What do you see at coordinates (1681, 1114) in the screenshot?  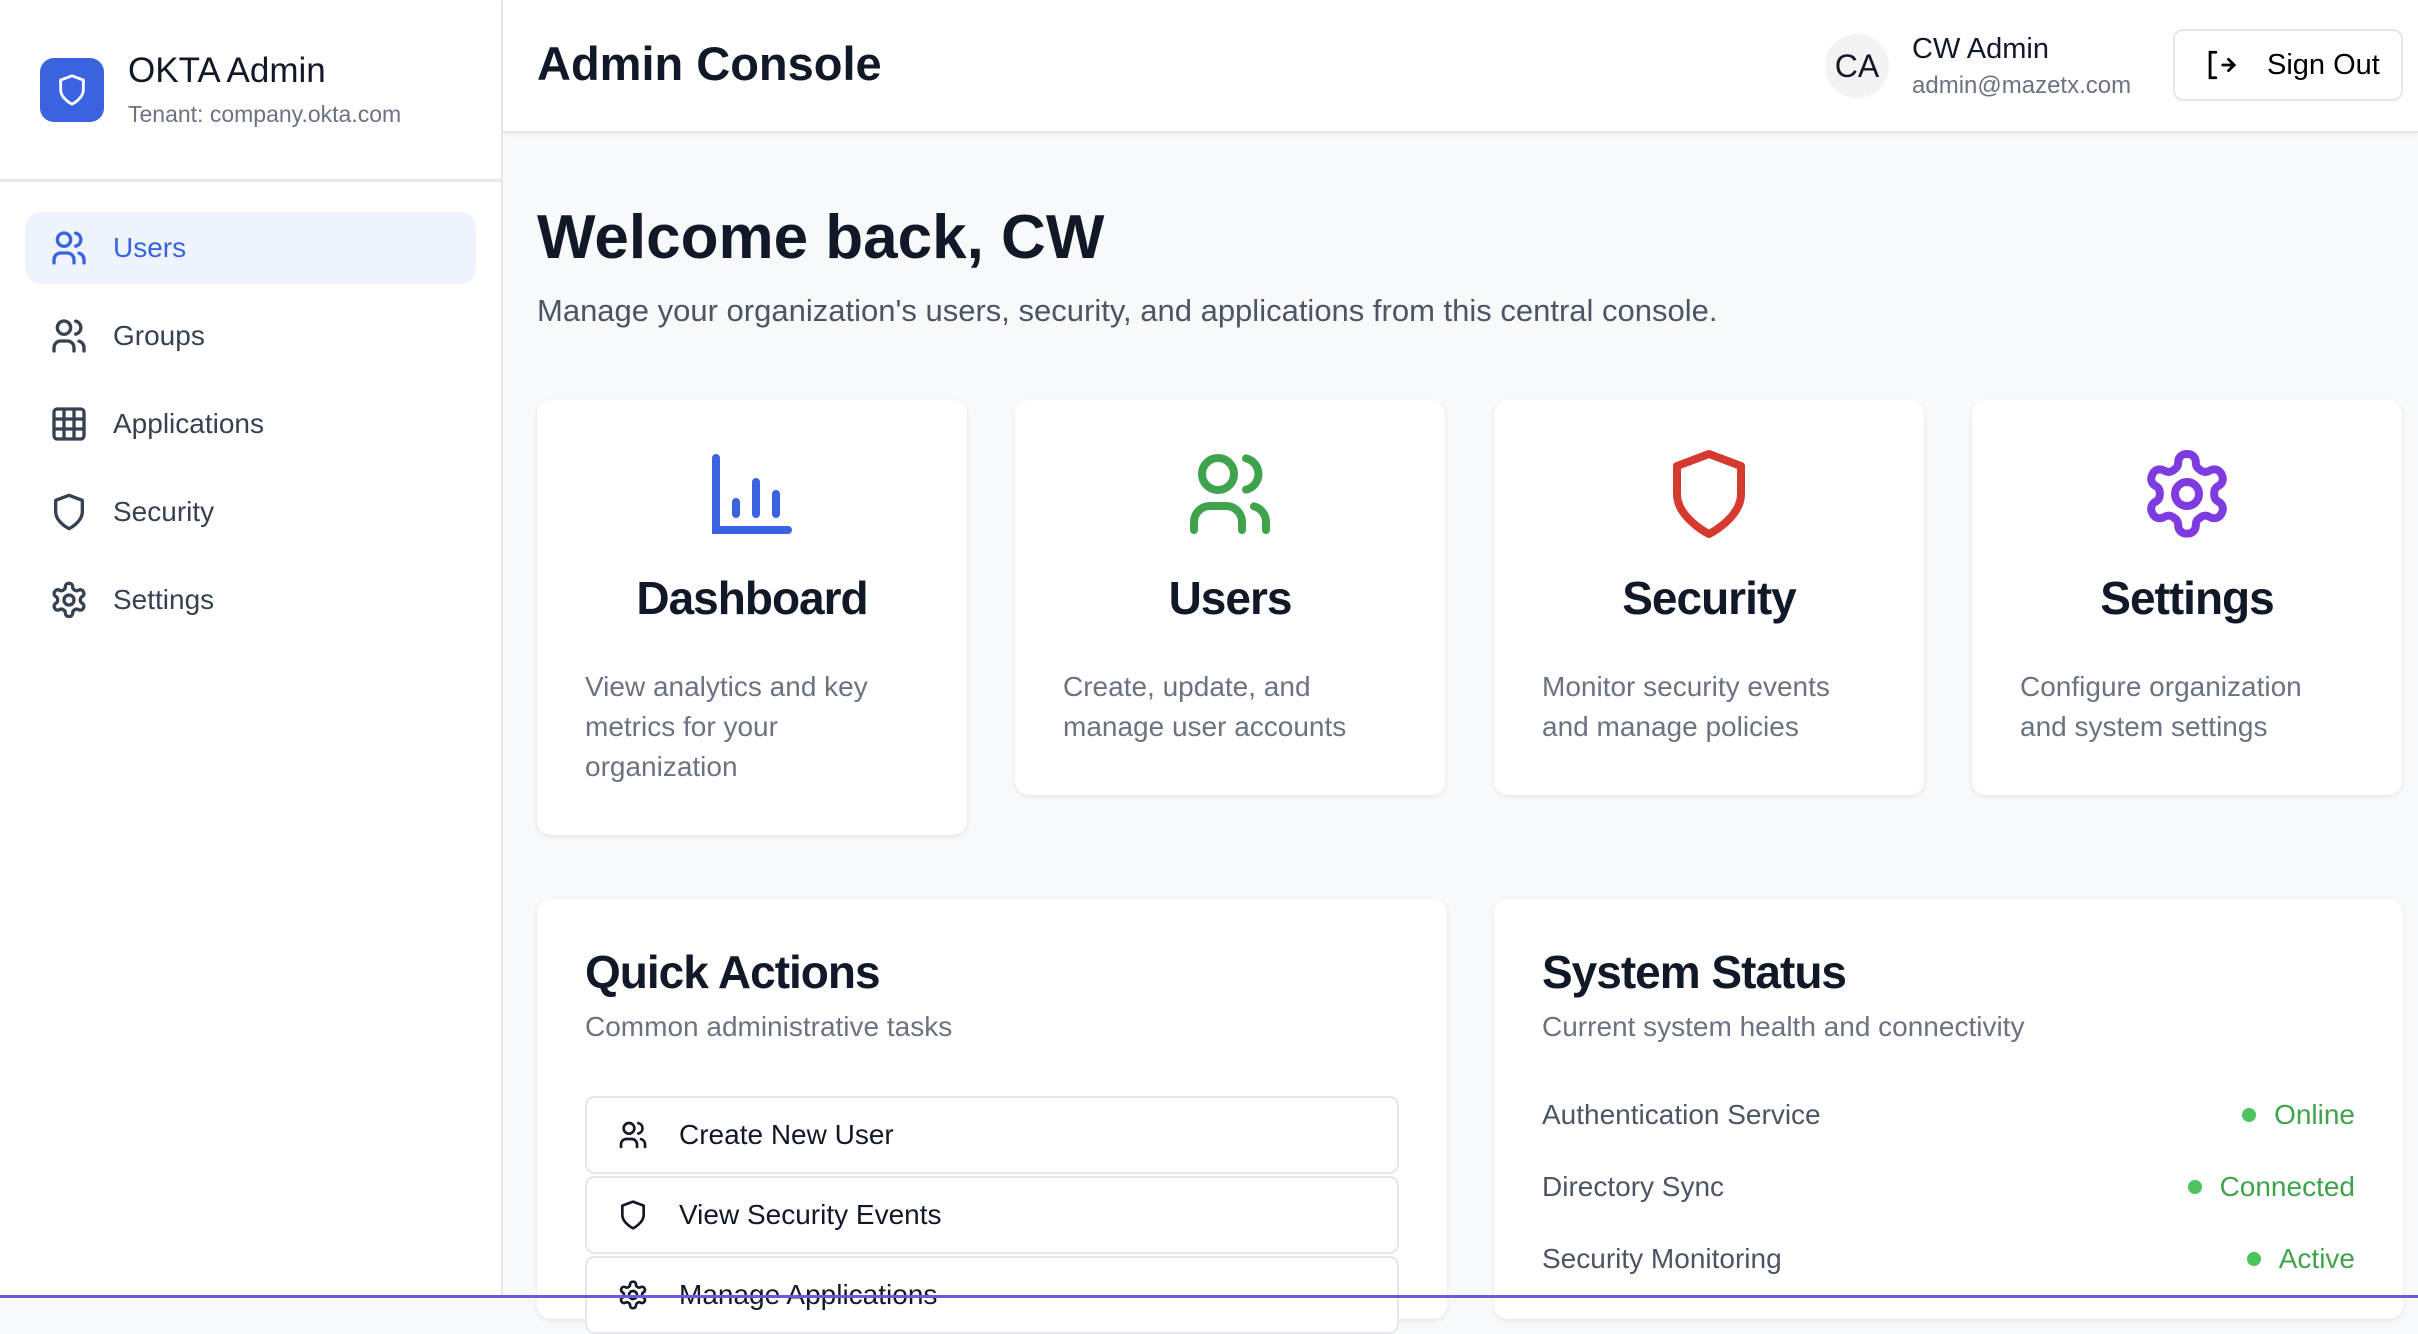 I see `status-label: Authentication Service` at bounding box center [1681, 1114].